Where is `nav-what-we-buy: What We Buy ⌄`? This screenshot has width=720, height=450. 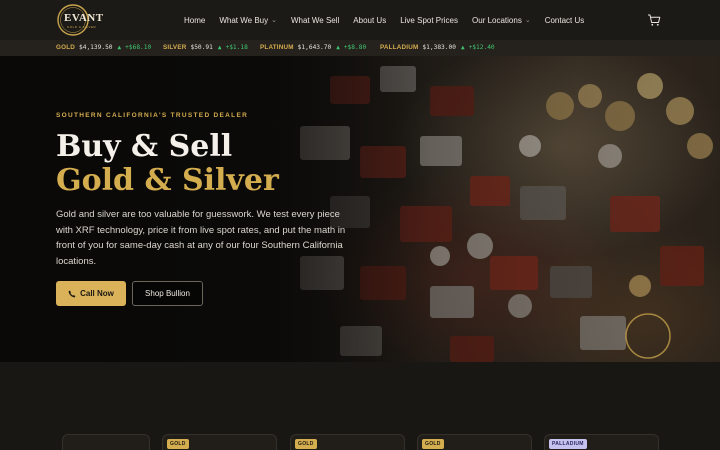 nav-what-we-buy: What We Buy ⌄ is located at coordinates (248, 20).